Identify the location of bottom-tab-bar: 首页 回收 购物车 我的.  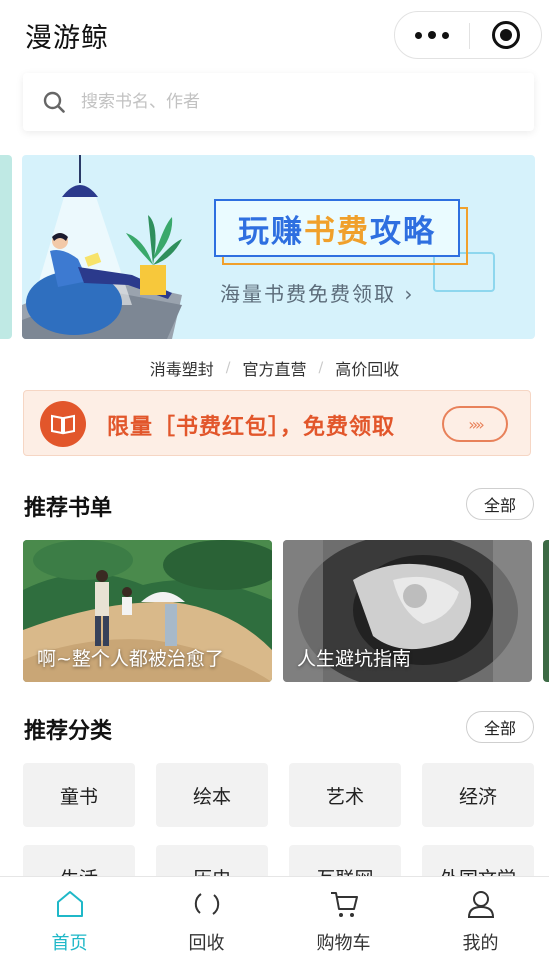
(274, 918).